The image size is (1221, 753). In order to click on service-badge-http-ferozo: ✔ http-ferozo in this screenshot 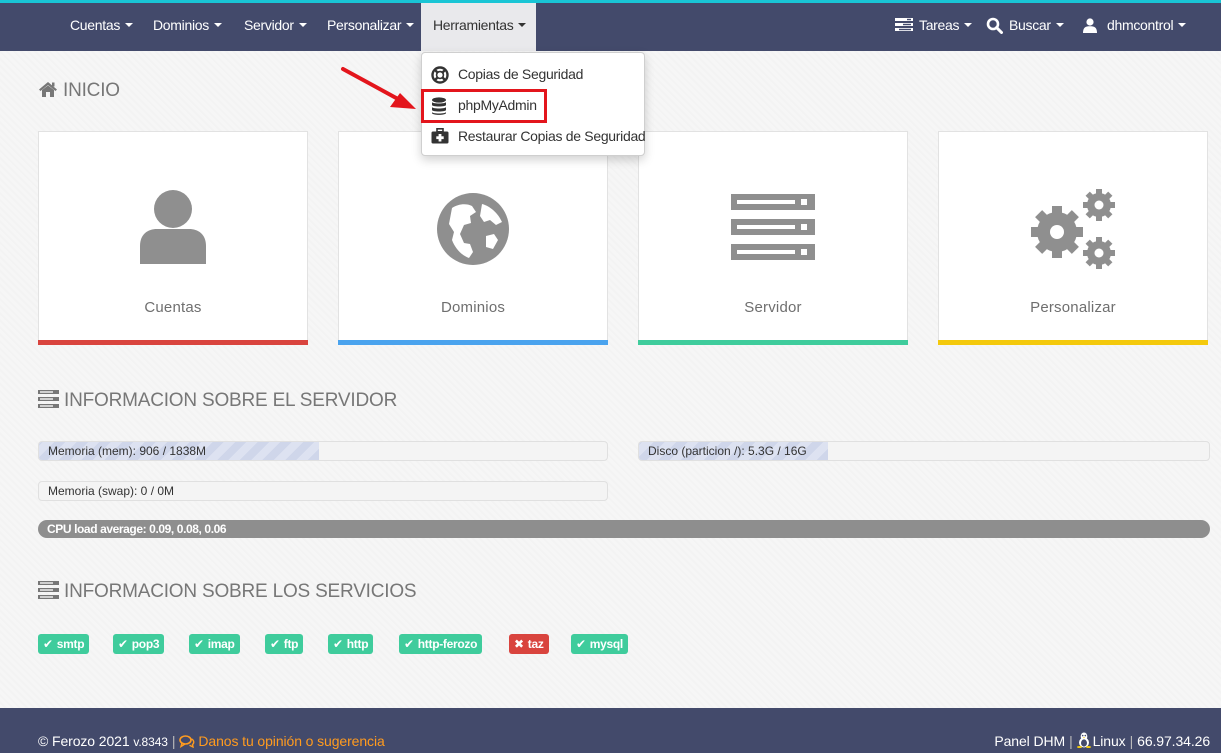, I will do `click(441, 644)`.